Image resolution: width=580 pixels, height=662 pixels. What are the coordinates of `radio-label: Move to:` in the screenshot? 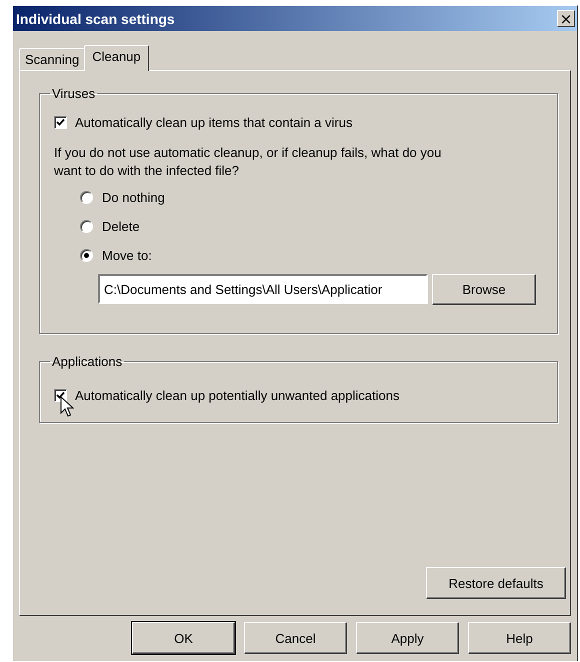 It's located at (127, 255).